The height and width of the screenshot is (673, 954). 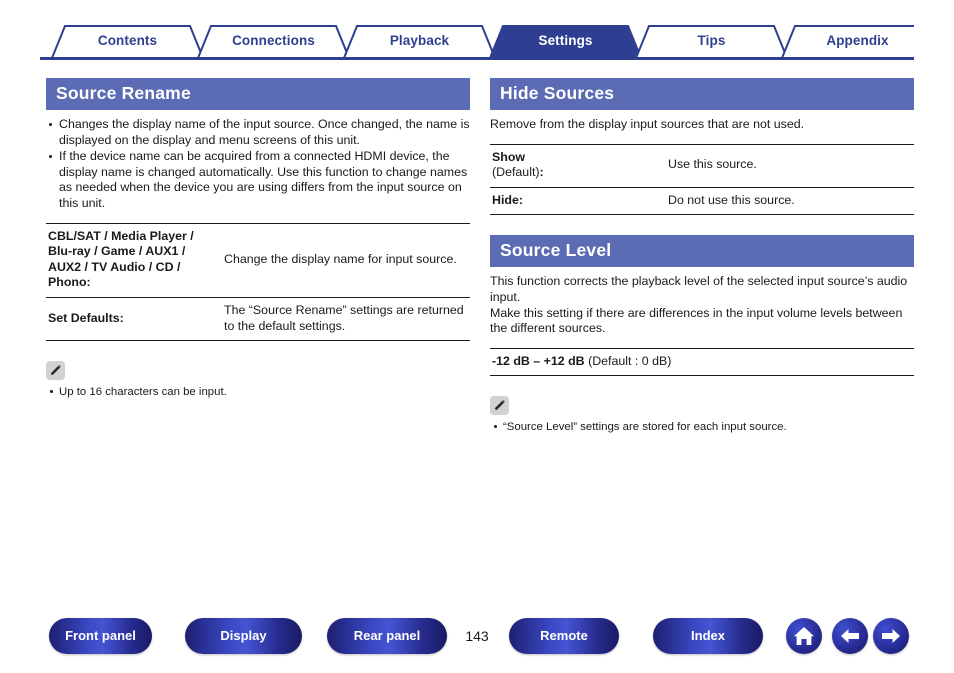 What do you see at coordinates (891, 636) in the screenshot?
I see `forward-button` at bounding box center [891, 636].